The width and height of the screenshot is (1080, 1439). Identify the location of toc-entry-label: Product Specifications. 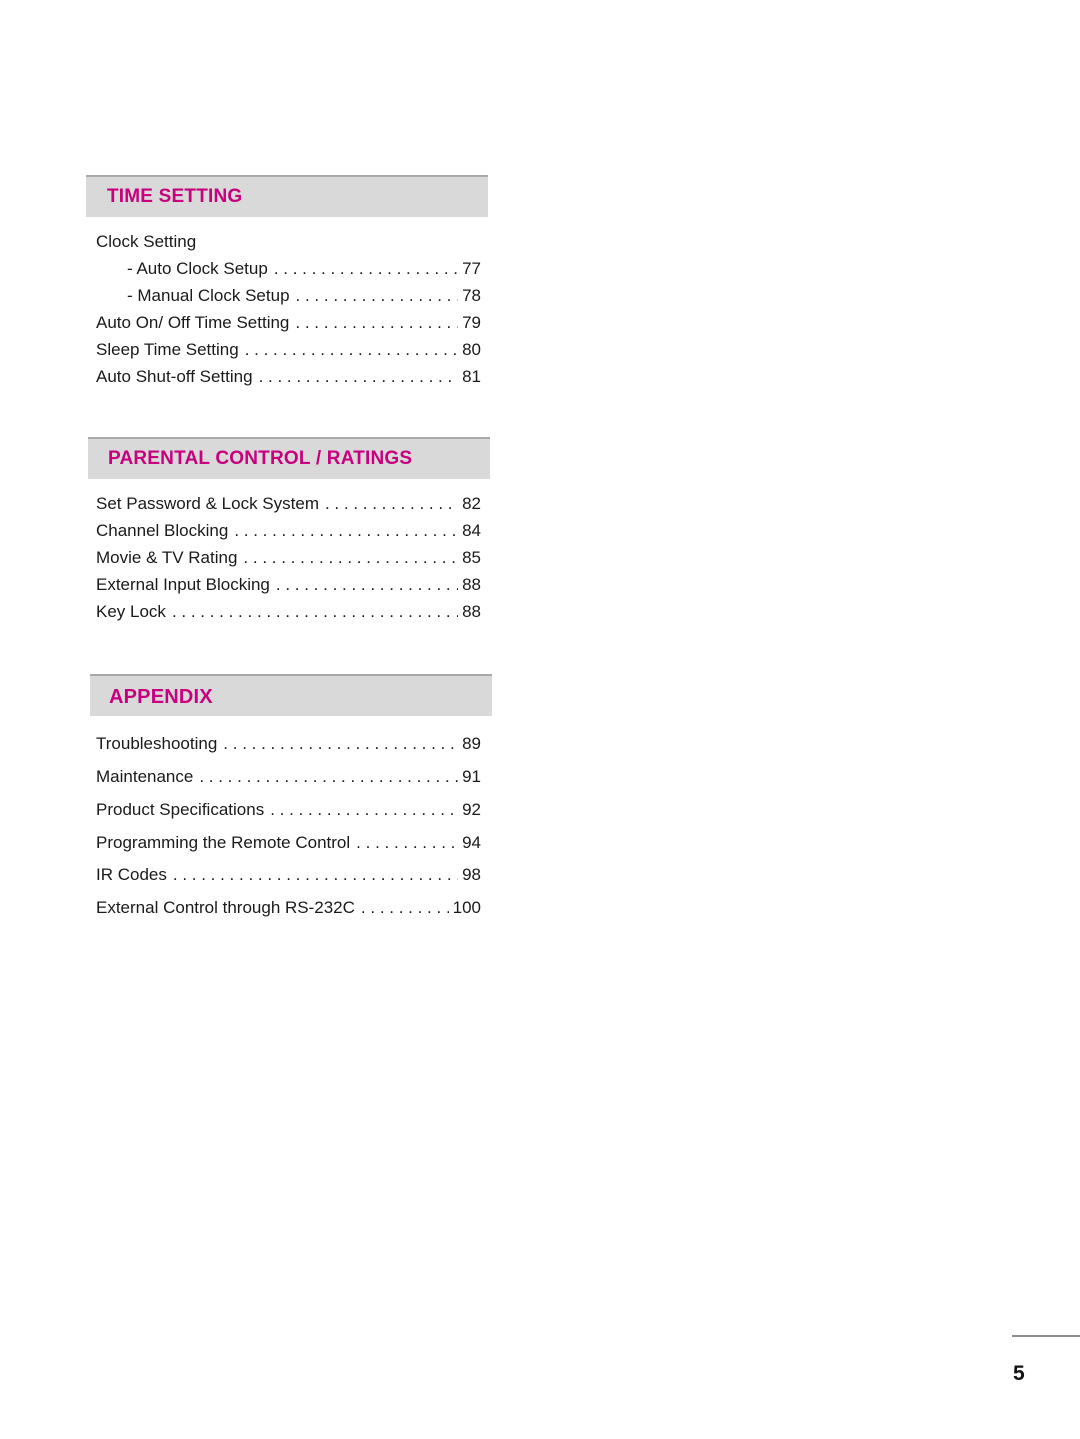
(180, 809).